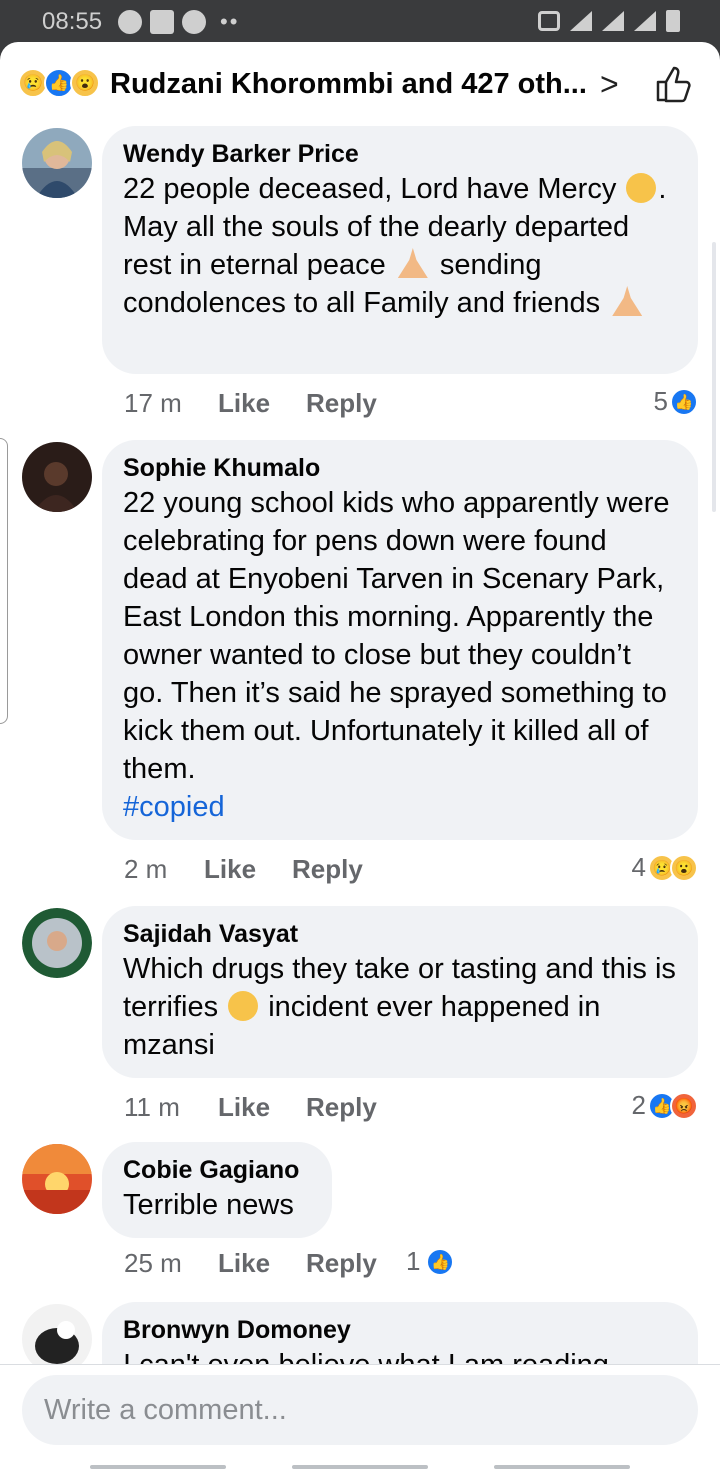  Describe the element at coordinates (360, 1410) in the screenshot. I see `comment-input` at that location.